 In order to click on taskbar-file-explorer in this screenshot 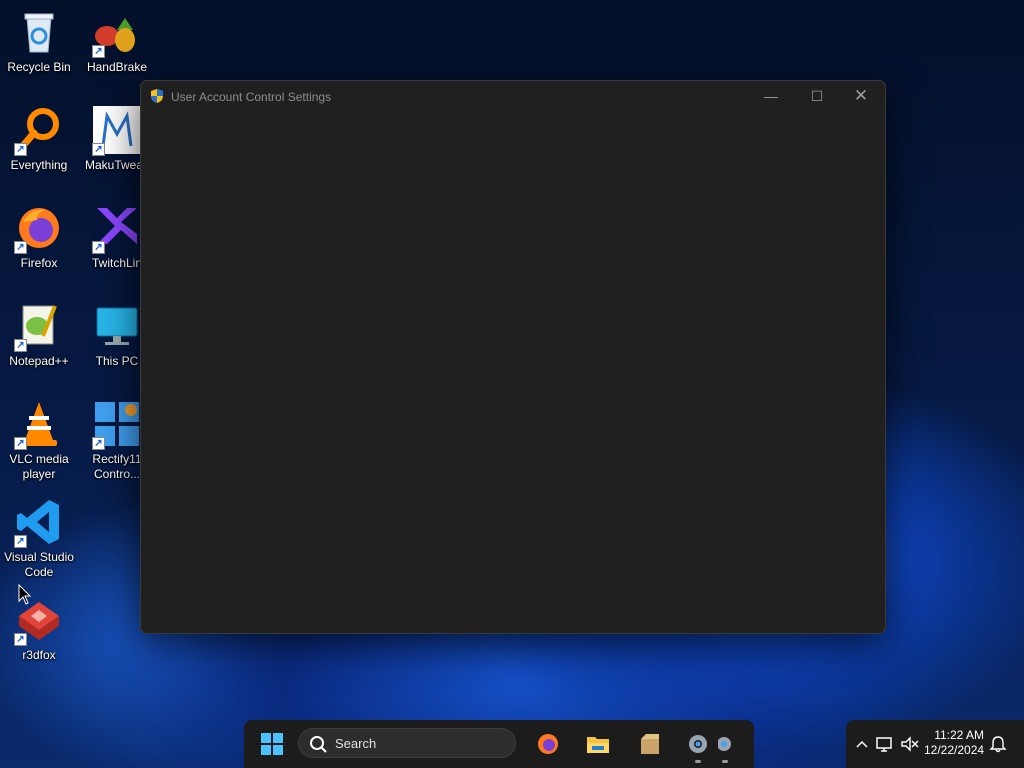, I will do `click(598, 744)`.